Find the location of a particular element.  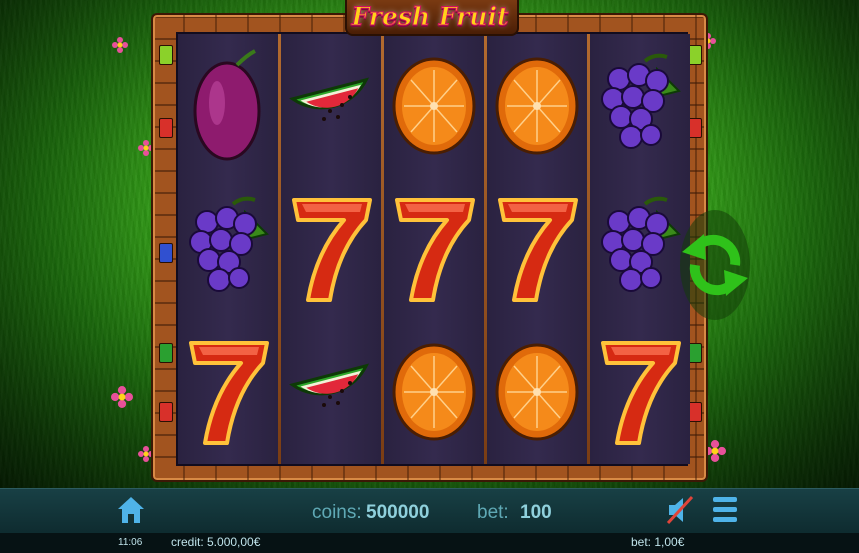

refresh-icon is located at coordinates (715, 265).